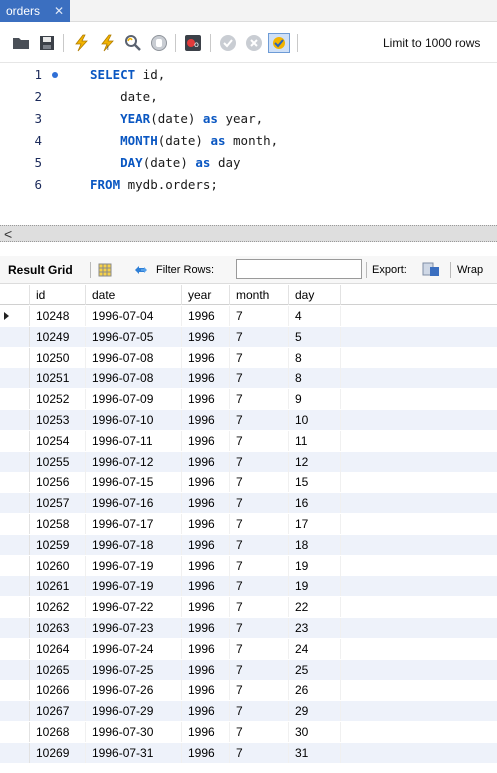  I want to click on table-row: 10258 1996-07-17 1996 7 17, so click(248, 524).